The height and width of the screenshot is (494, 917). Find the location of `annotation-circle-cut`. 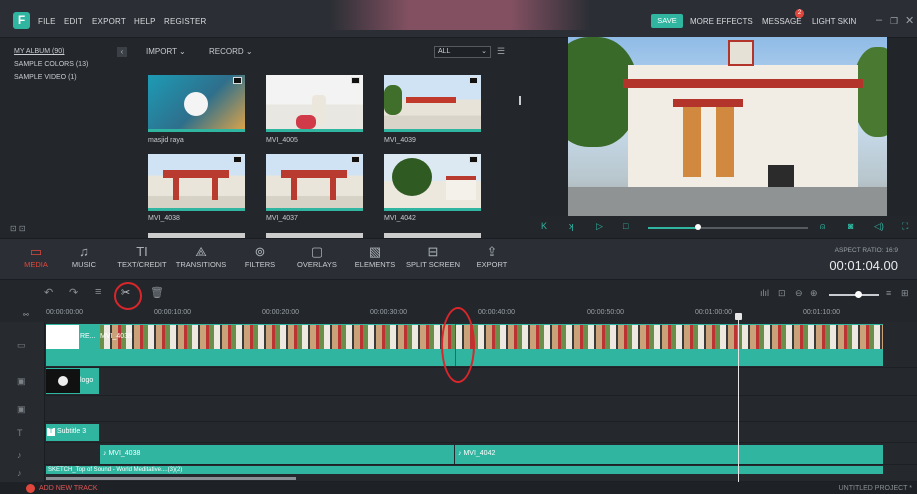

annotation-circle-cut is located at coordinates (458, 345).